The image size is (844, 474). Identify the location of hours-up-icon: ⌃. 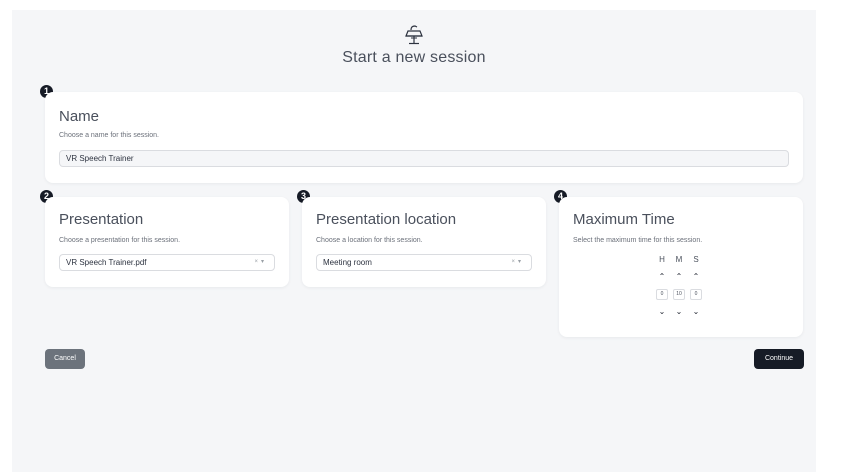
(662, 276).